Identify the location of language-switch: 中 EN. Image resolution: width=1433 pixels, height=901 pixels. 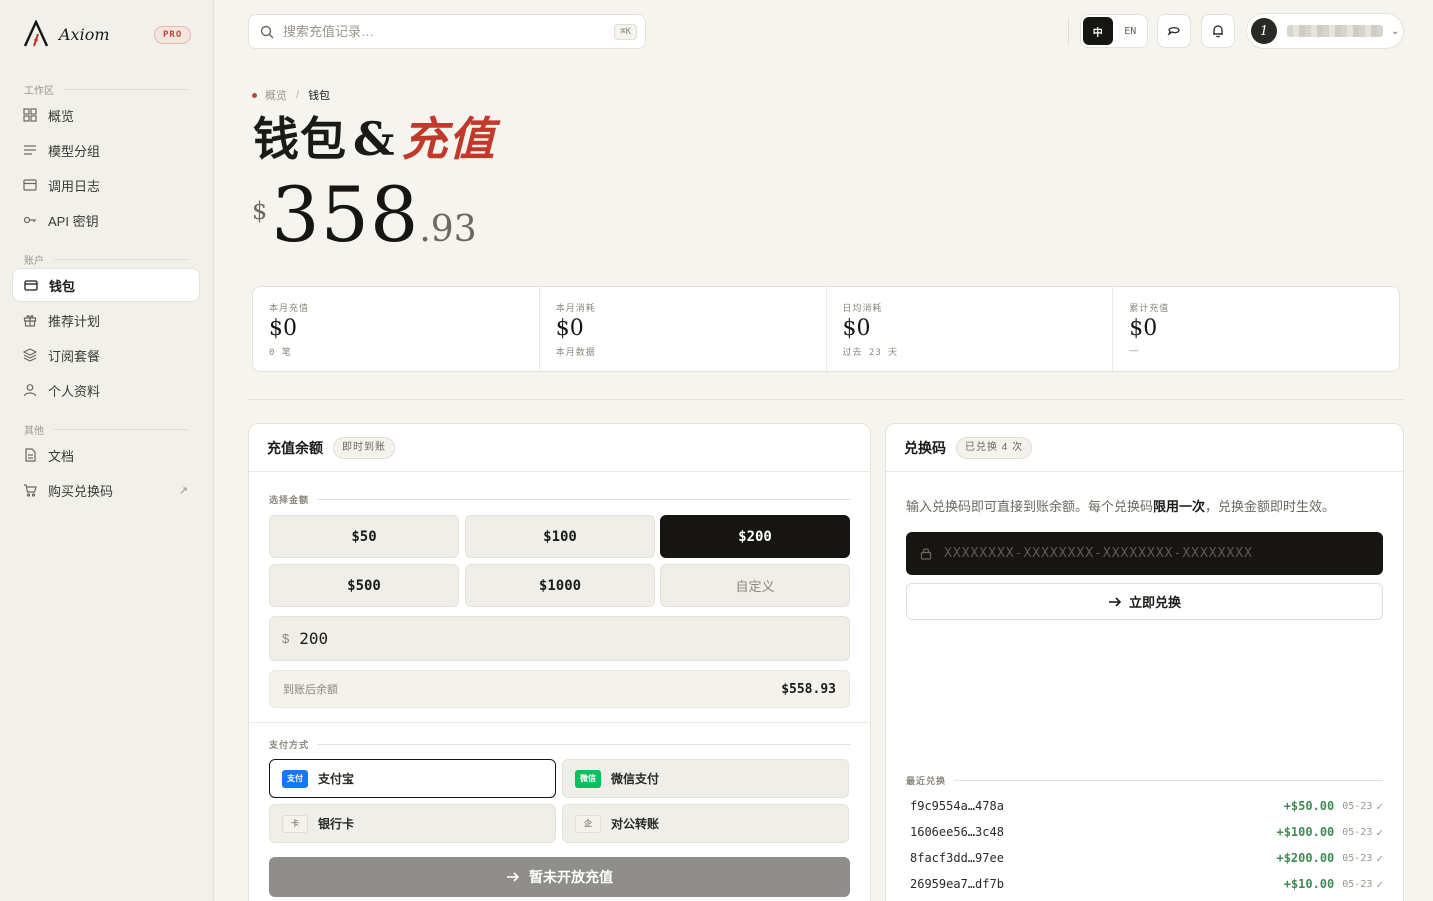
(1114, 31).